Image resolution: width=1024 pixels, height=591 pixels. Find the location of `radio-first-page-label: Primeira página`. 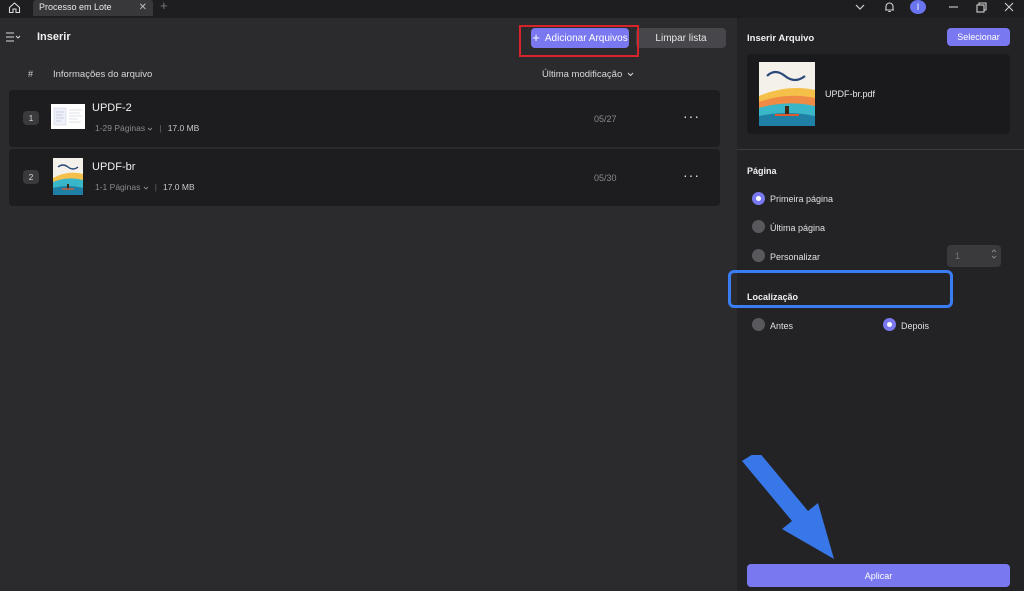

radio-first-page-label: Primeira página is located at coordinates (802, 199).